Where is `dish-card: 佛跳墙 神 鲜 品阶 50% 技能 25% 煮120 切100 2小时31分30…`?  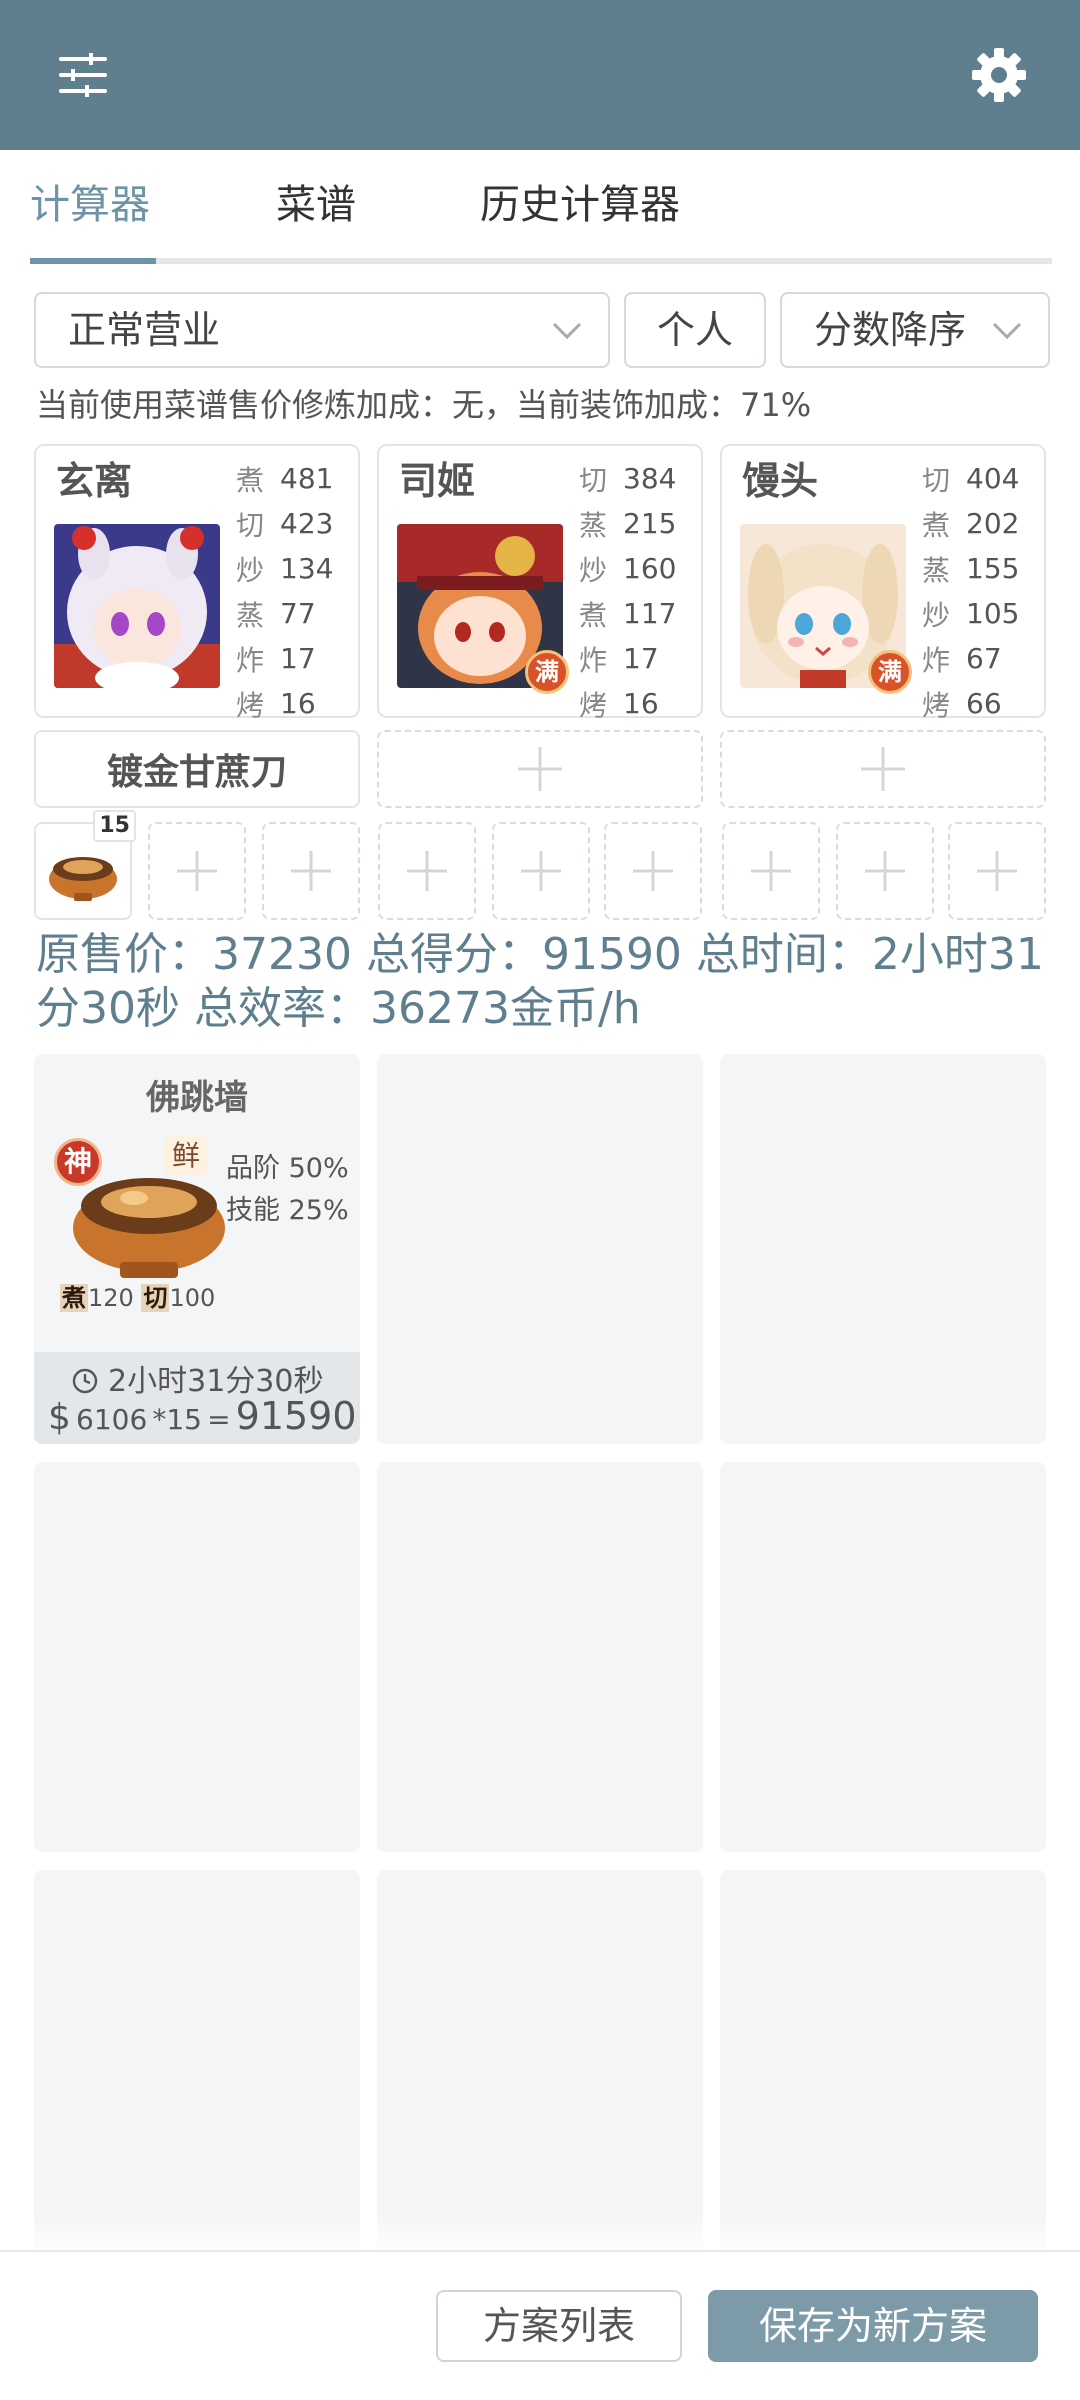
dish-card: 佛跳墙 神 鲜 品阶 50% 技能 25% 煮120 切100 2小时31分30… is located at coordinates (197, 1249).